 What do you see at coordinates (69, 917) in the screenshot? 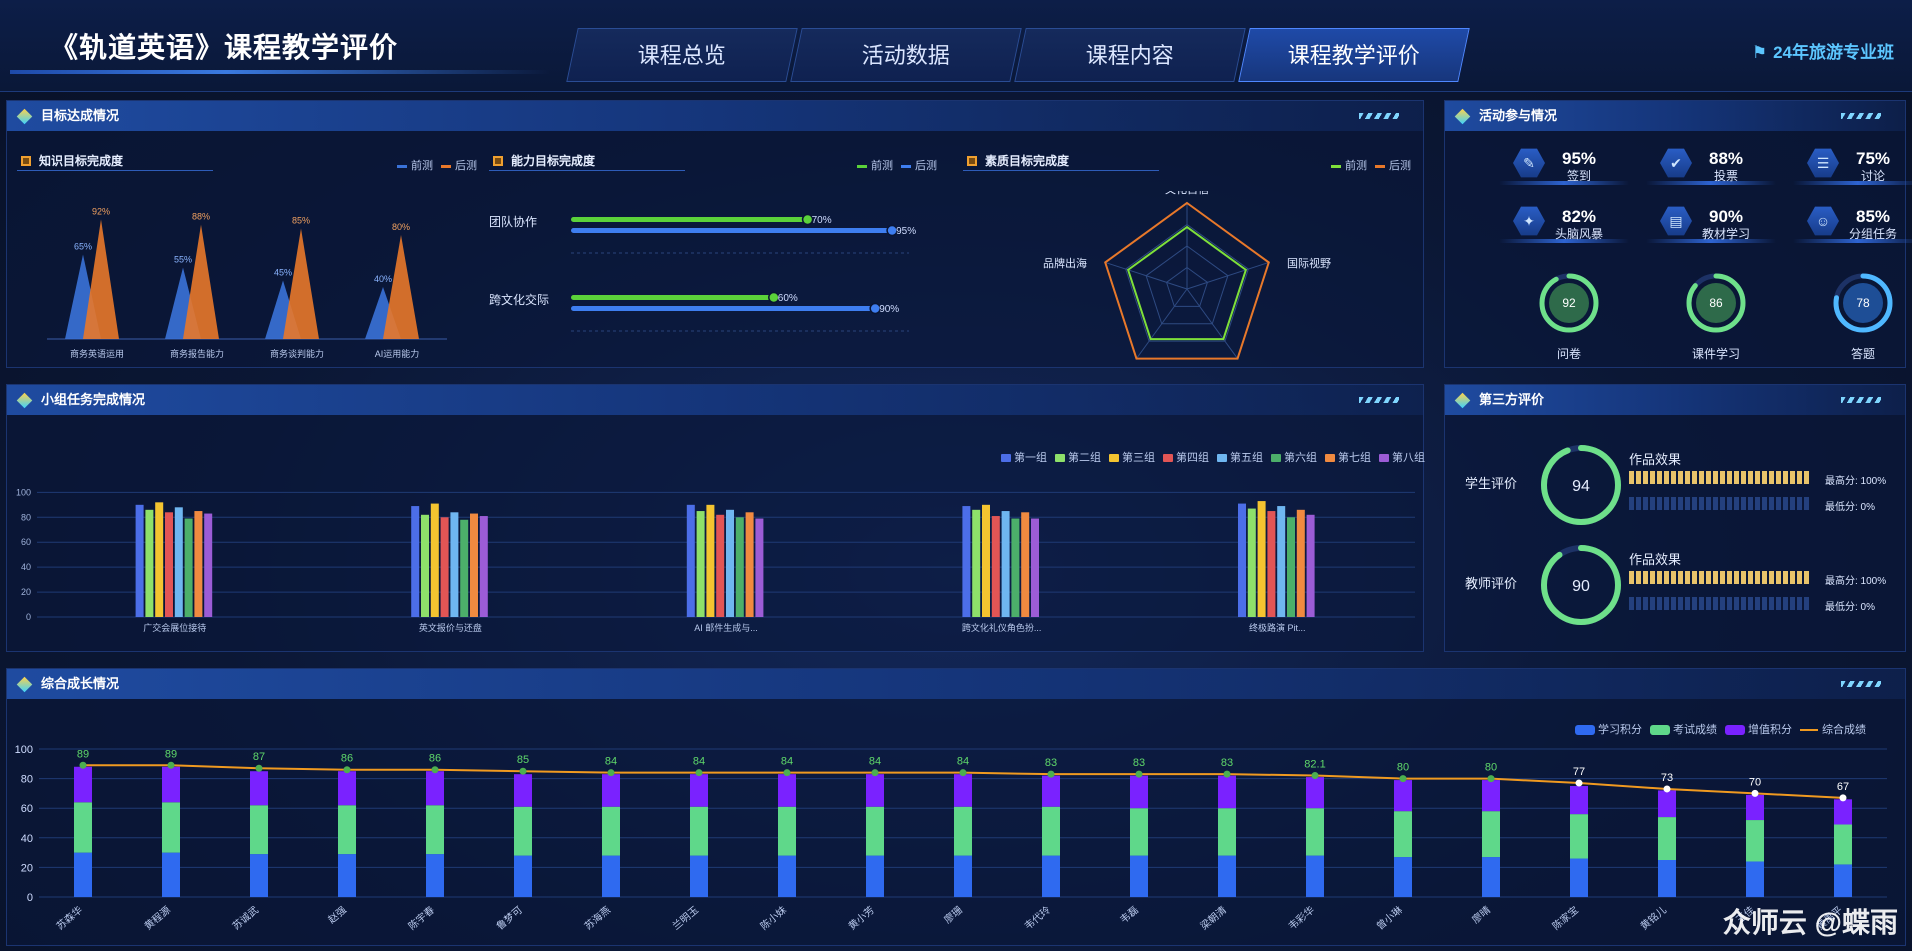
I see `x-tick-label: 苏森华` at bounding box center [69, 917].